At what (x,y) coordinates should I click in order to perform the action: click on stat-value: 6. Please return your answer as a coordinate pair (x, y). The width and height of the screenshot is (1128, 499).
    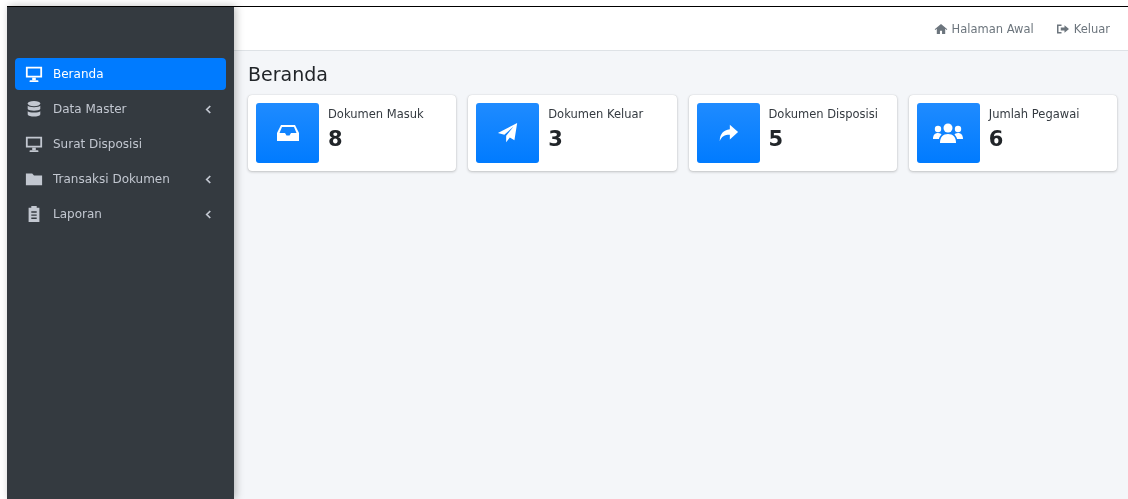
    Looking at the image, I should click on (996, 139).